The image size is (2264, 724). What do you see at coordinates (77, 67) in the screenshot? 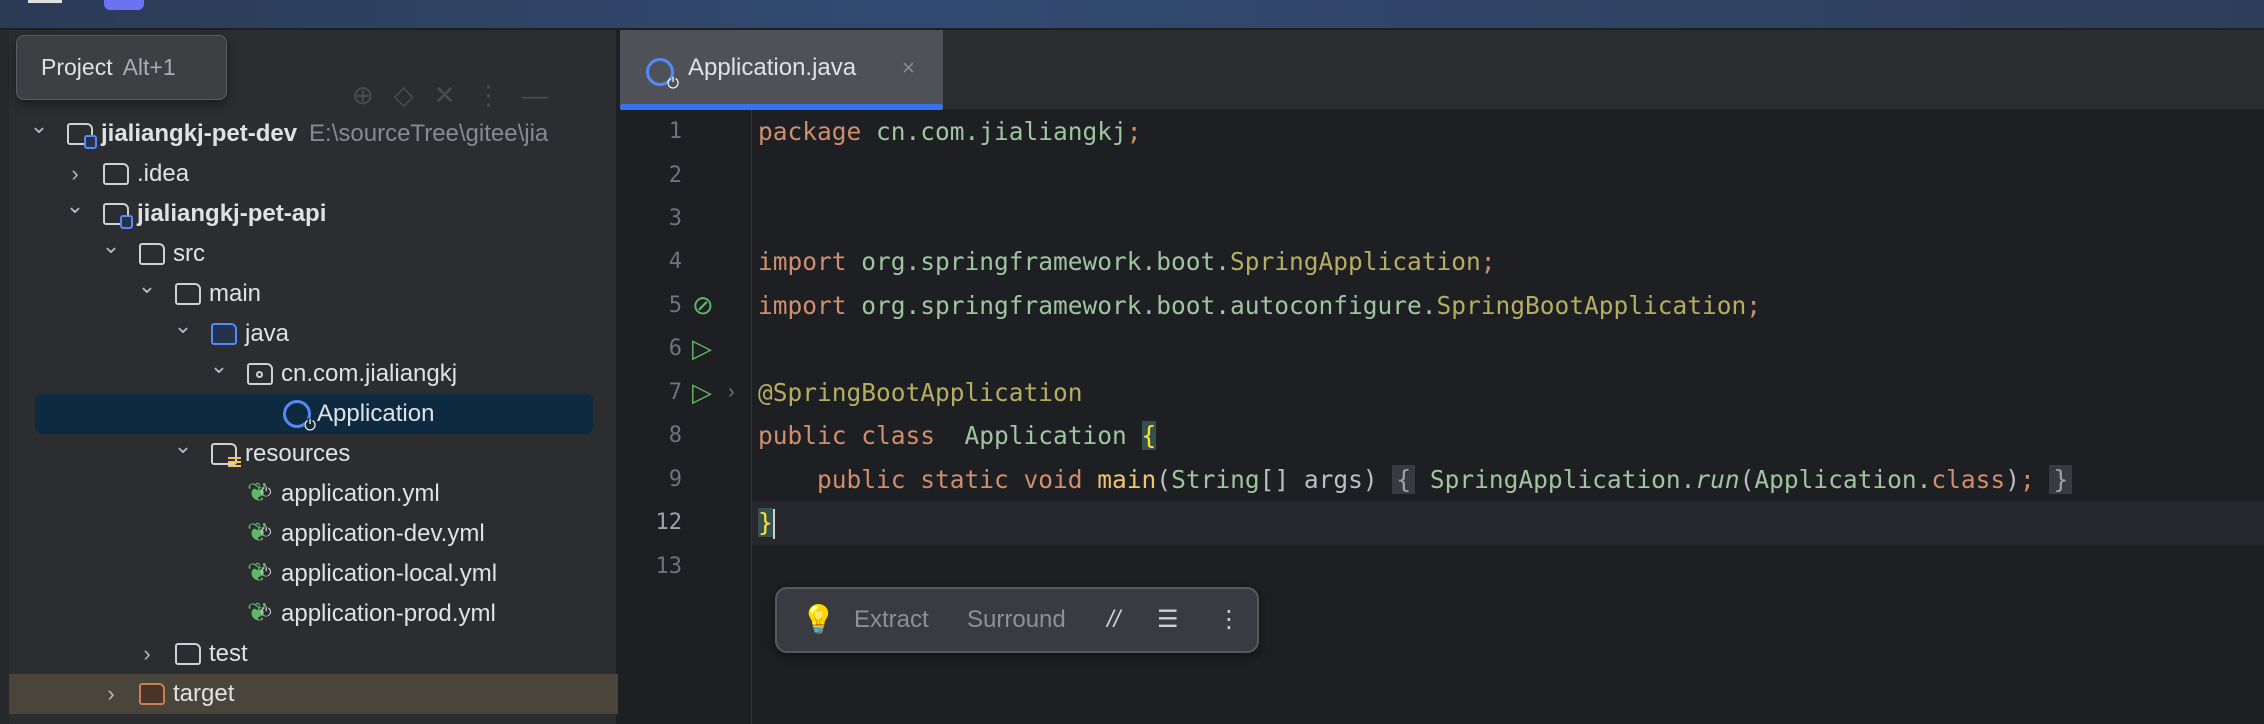
I see `tooltip-label: Project` at bounding box center [77, 67].